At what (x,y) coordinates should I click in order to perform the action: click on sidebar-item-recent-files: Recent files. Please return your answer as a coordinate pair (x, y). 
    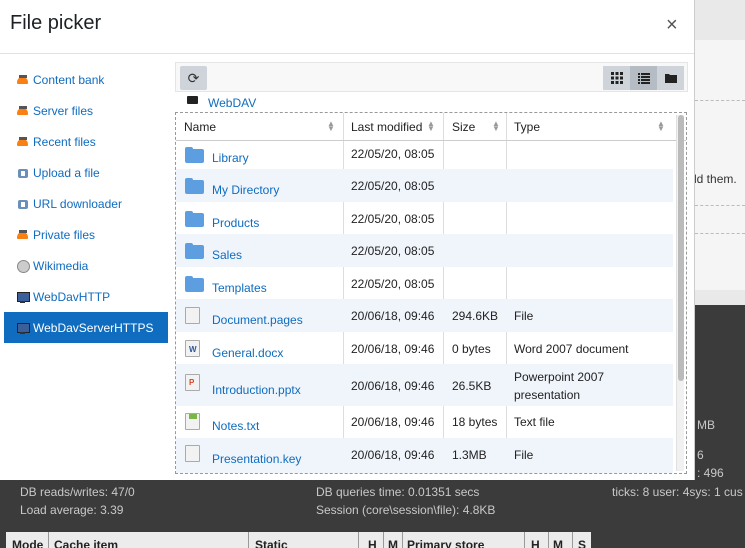
    Looking at the image, I should click on (86, 141).